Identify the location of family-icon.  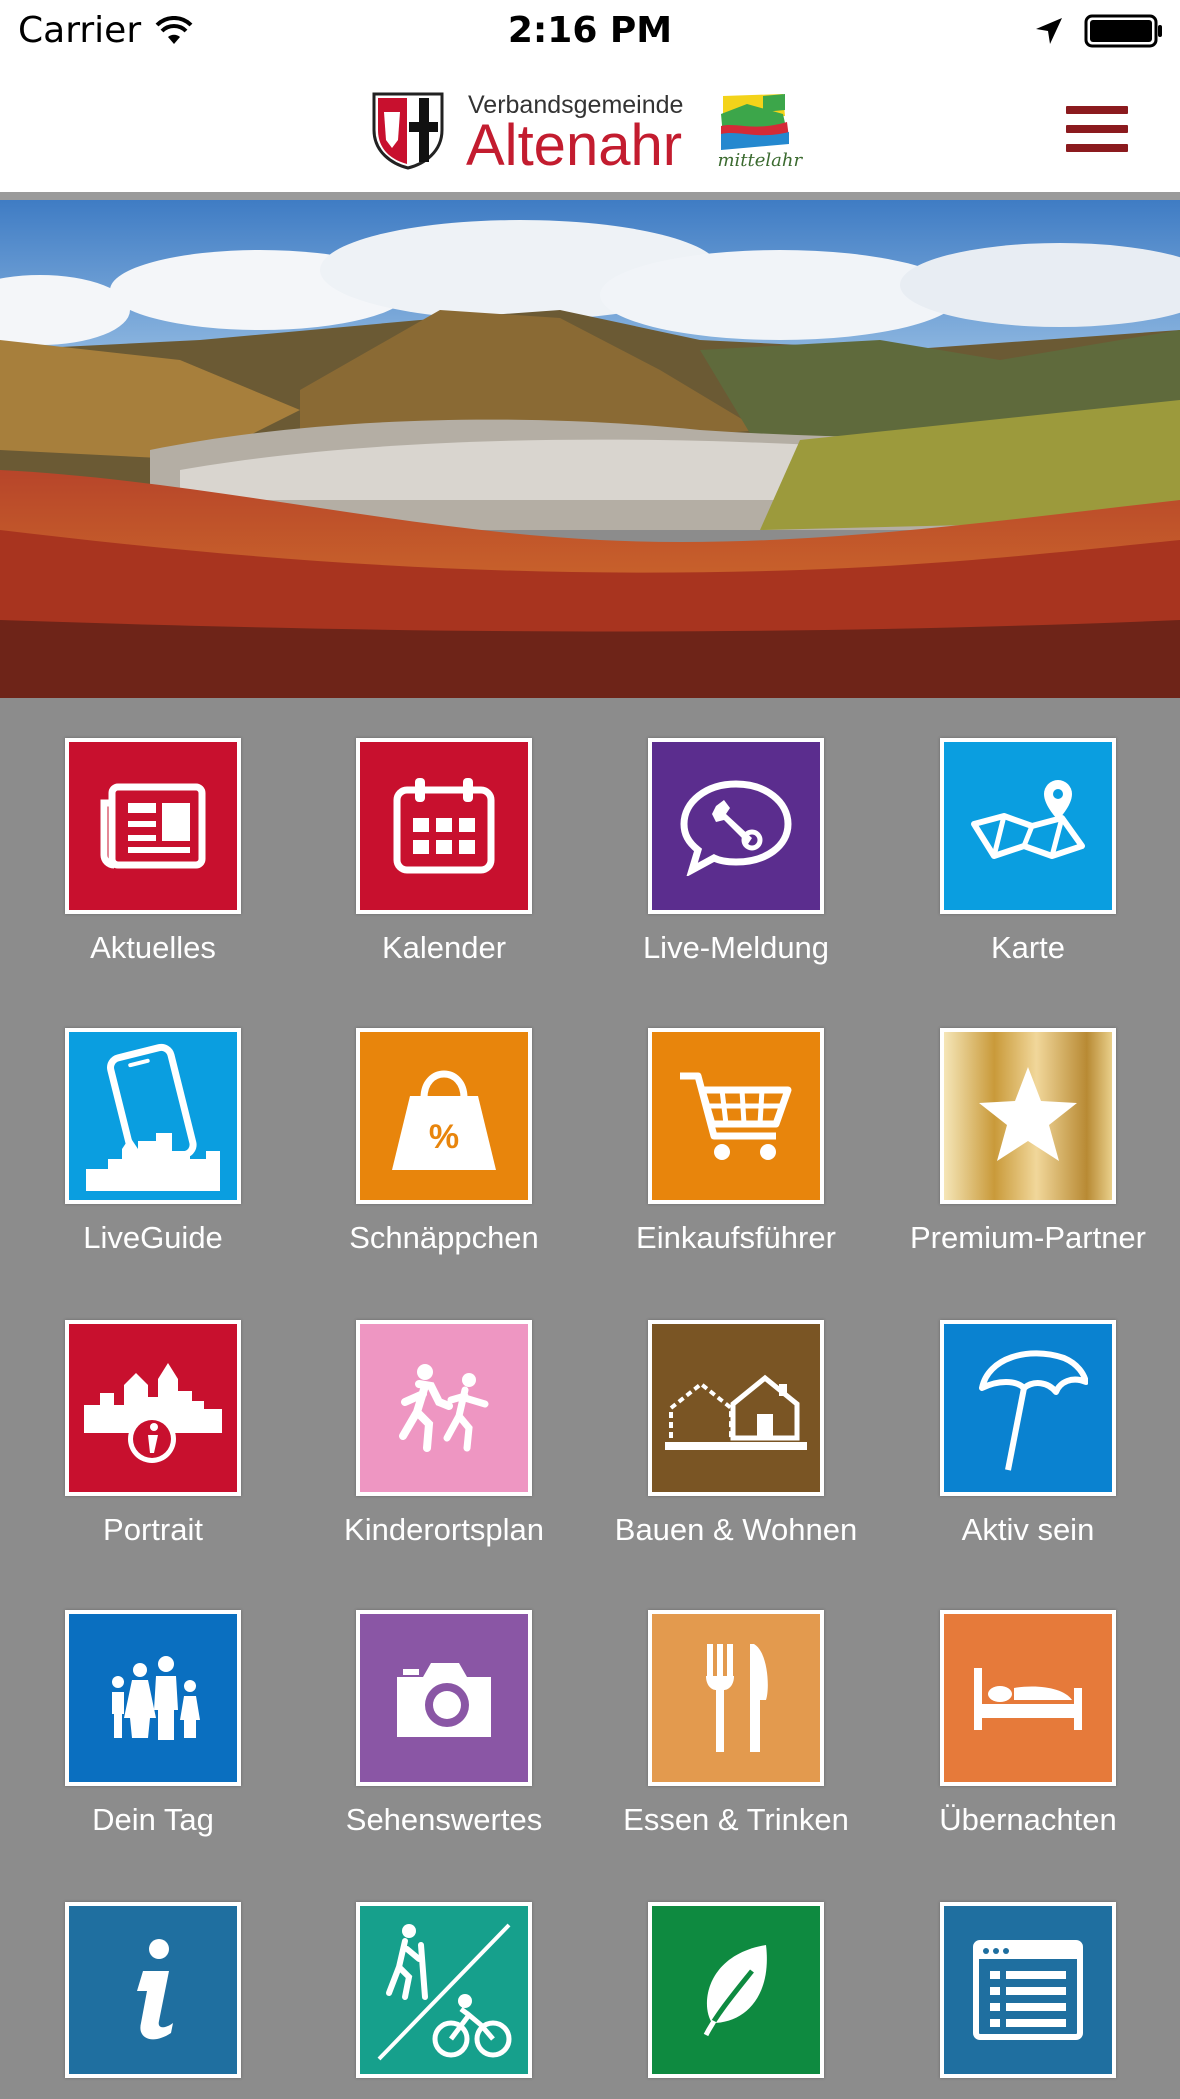
(156, 1698).